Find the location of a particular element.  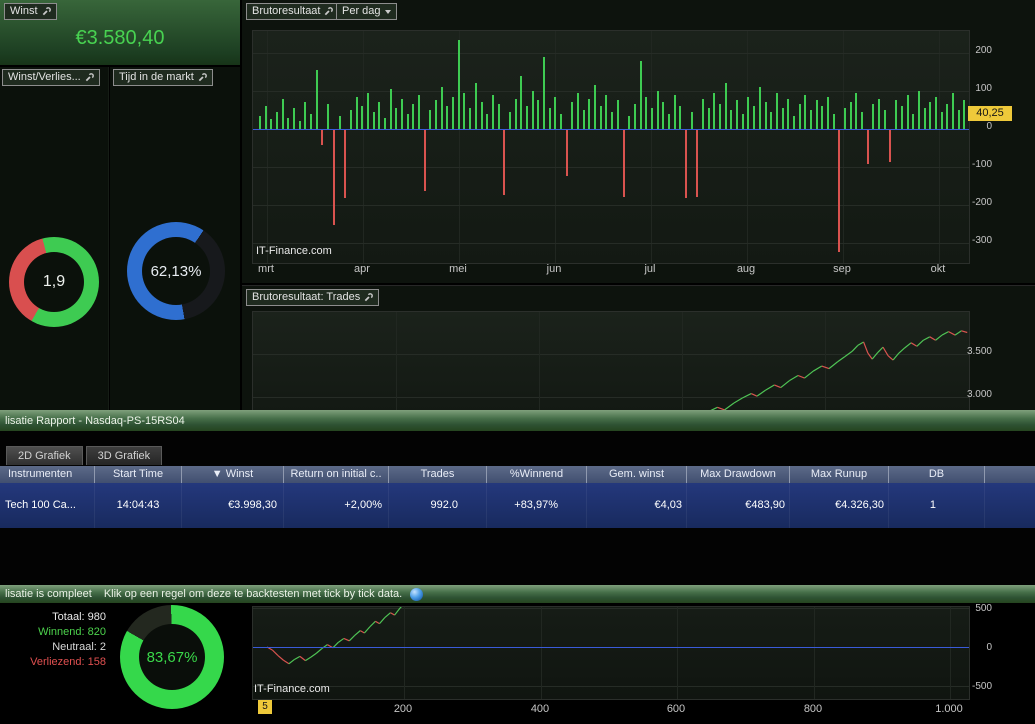

column-header: Max Runup is located at coordinates (839, 474).